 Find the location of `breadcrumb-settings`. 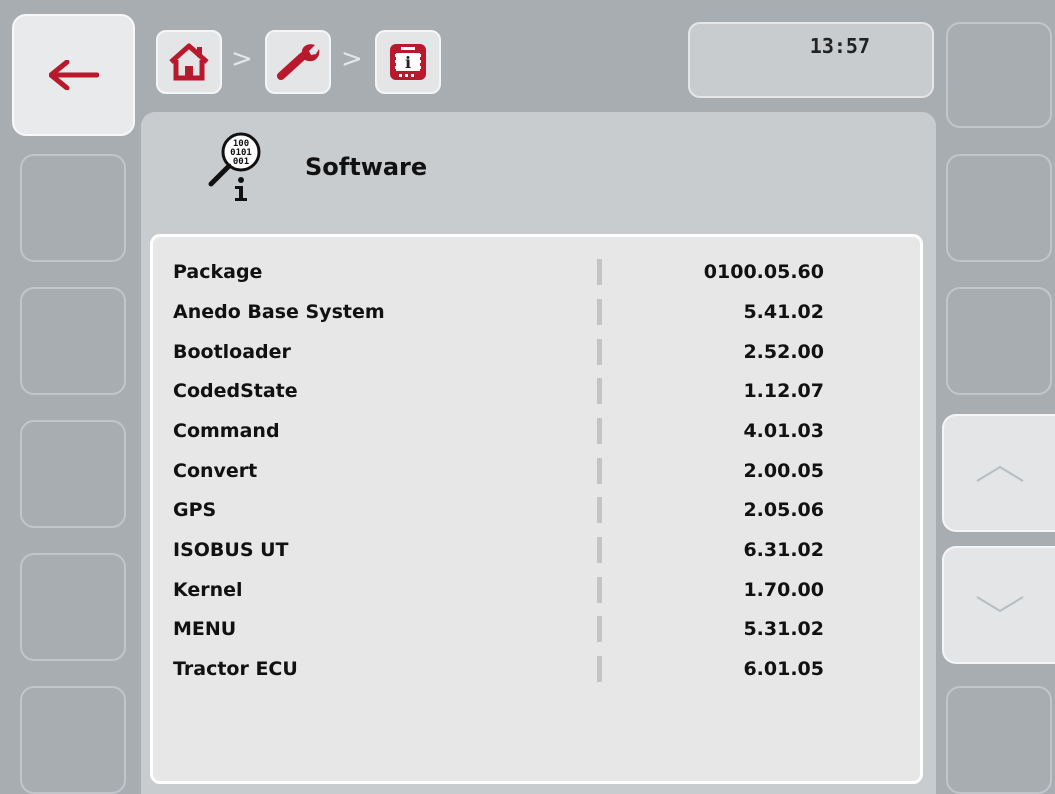

breadcrumb-settings is located at coordinates (298, 62).